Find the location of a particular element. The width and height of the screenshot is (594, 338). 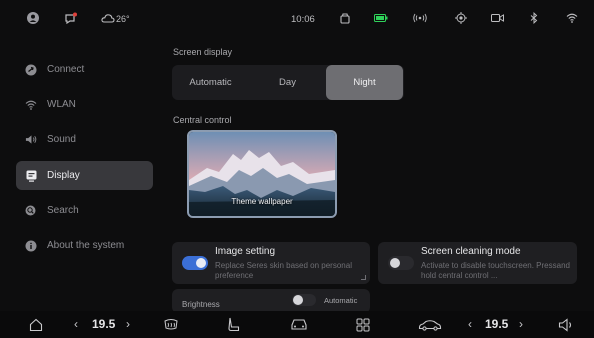

location-icon is located at coordinates (461, 18).